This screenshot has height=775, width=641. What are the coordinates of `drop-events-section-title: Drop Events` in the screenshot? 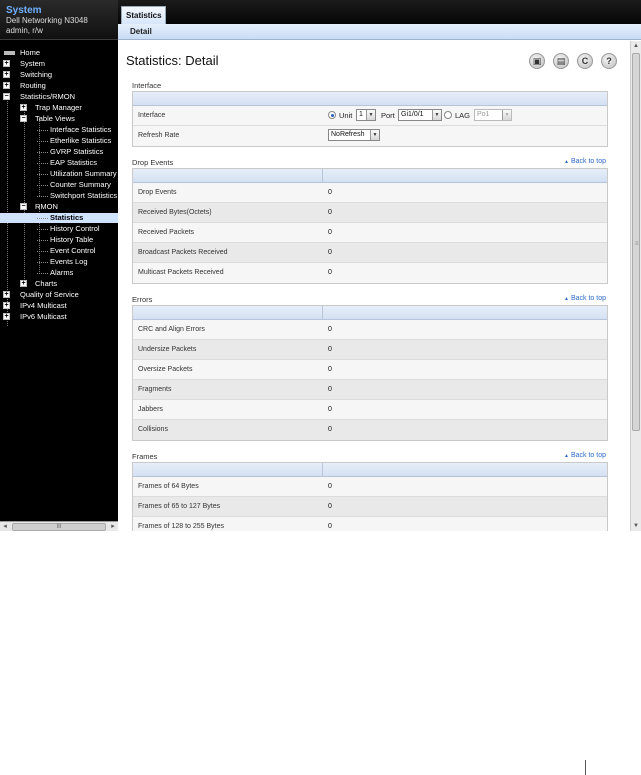 It's located at (153, 162).